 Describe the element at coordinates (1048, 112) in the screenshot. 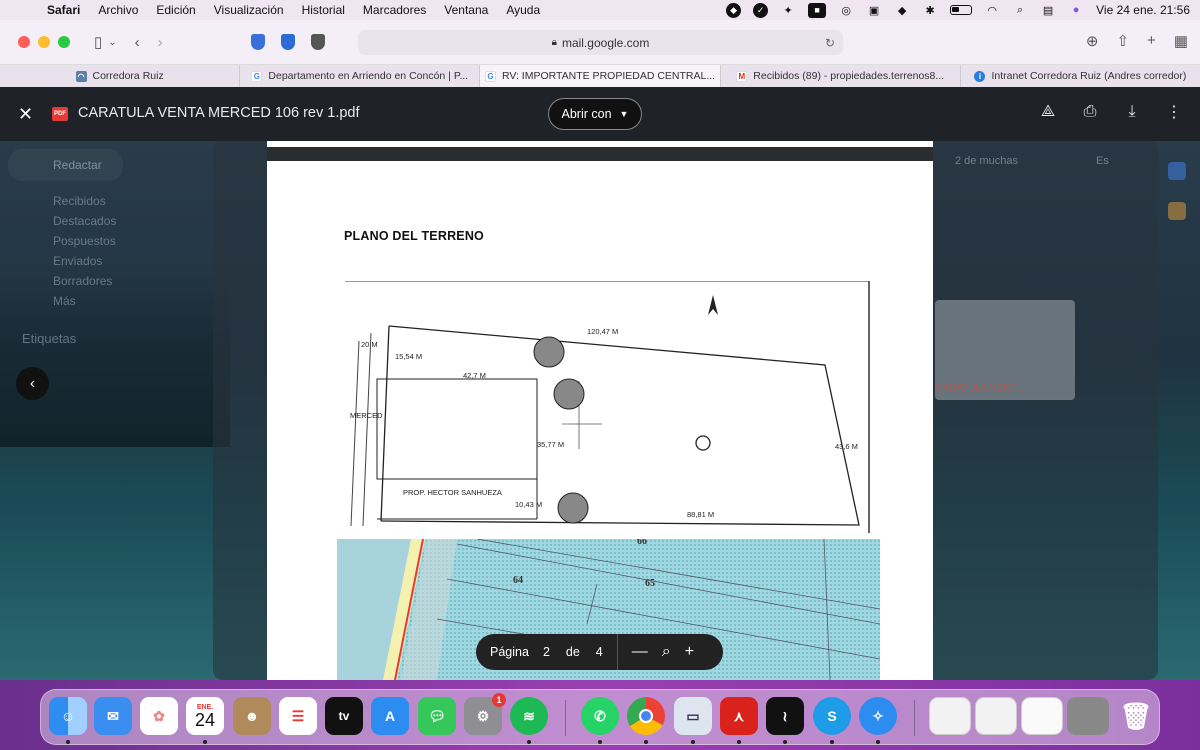

I see `add-to-drive-icon: ⟁` at that location.